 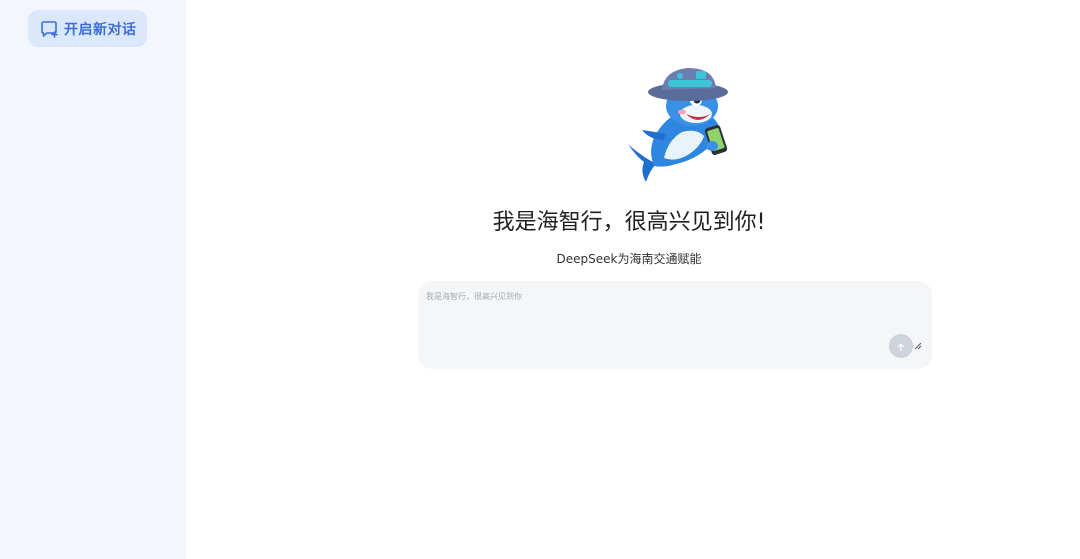 What do you see at coordinates (49, 29) in the screenshot?
I see `chat-plus-icon` at bounding box center [49, 29].